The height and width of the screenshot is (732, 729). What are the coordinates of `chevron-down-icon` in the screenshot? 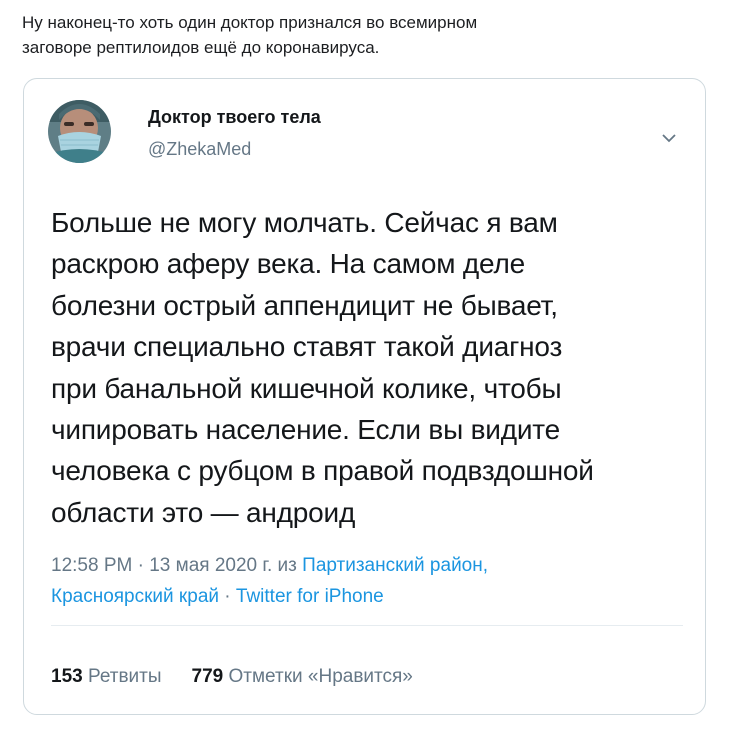 It's located at (669, 137).